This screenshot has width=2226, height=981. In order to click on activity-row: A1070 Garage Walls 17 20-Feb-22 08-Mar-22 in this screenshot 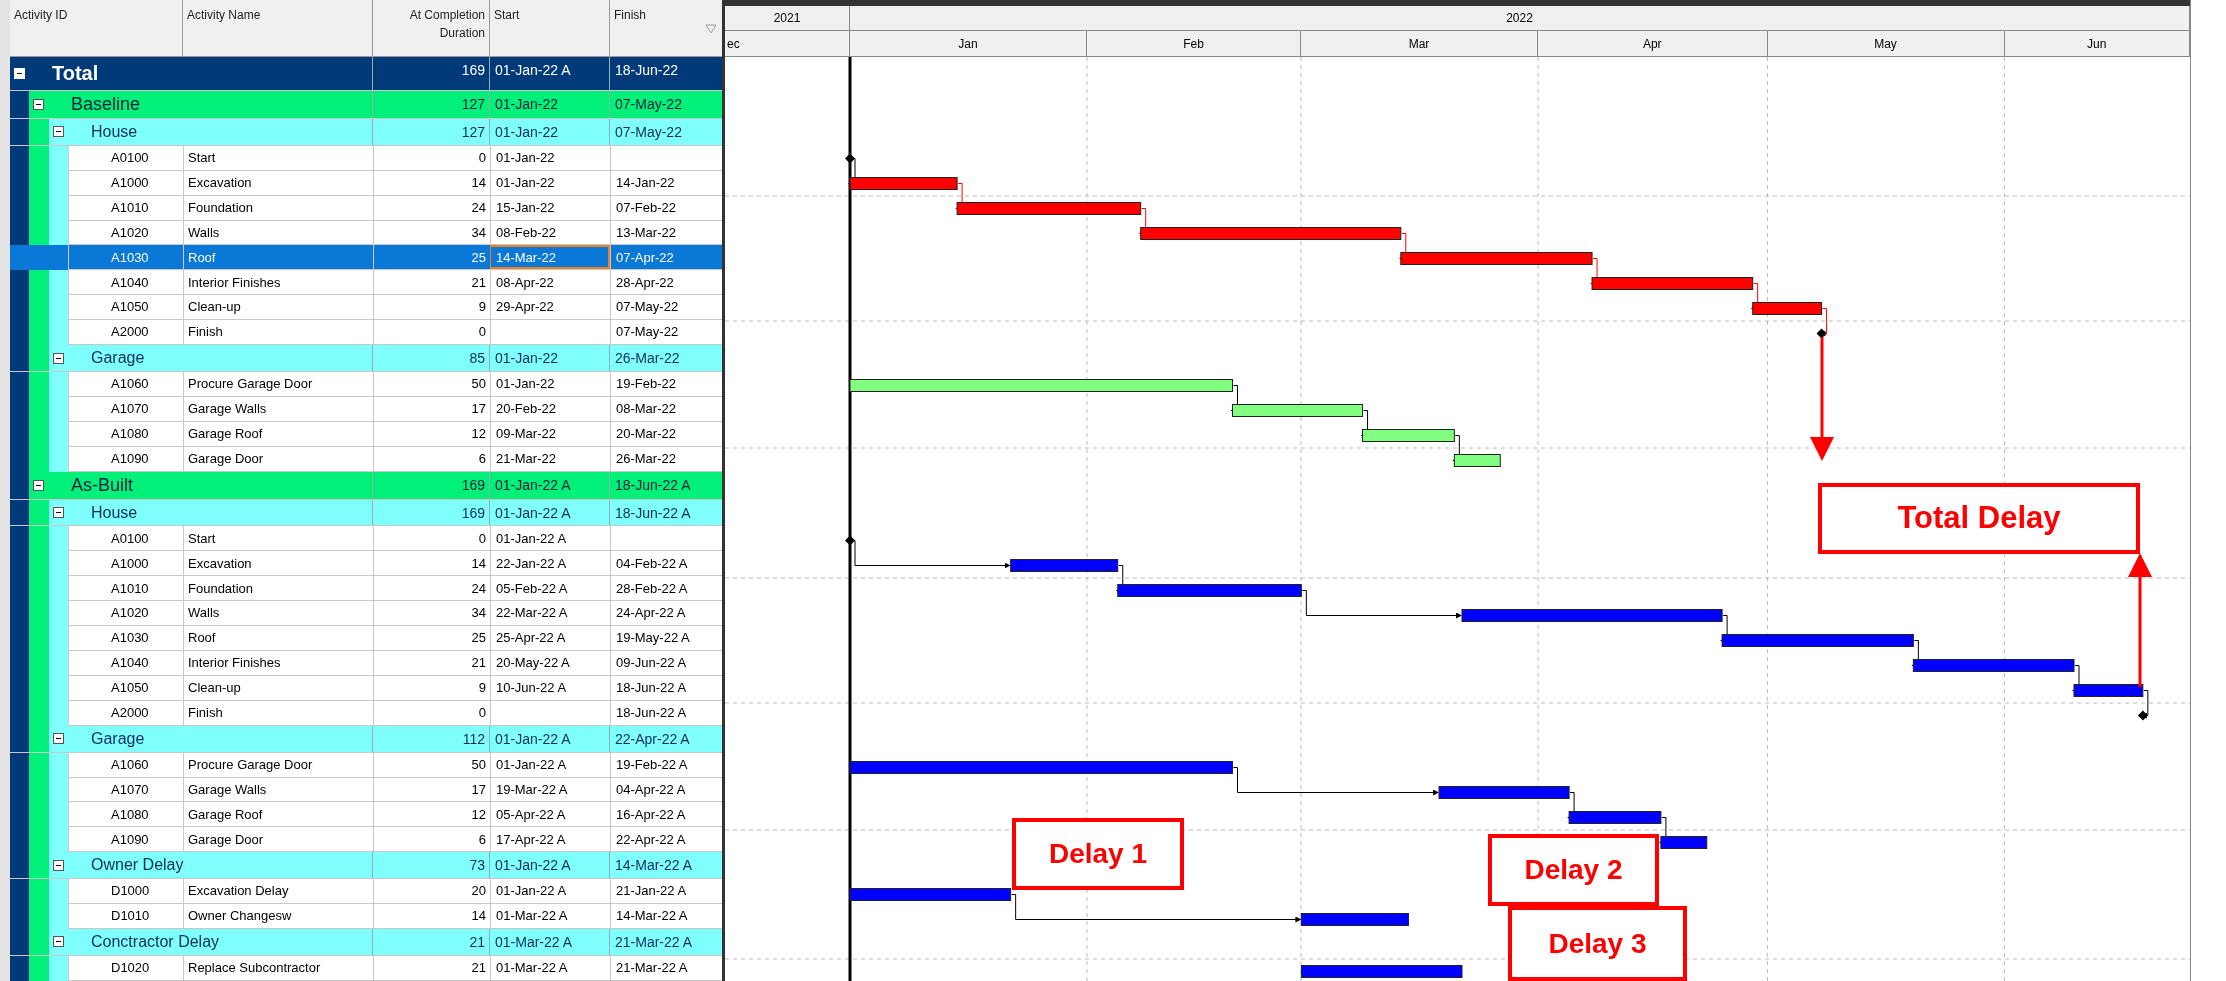, I will do `click(395, 409)`.